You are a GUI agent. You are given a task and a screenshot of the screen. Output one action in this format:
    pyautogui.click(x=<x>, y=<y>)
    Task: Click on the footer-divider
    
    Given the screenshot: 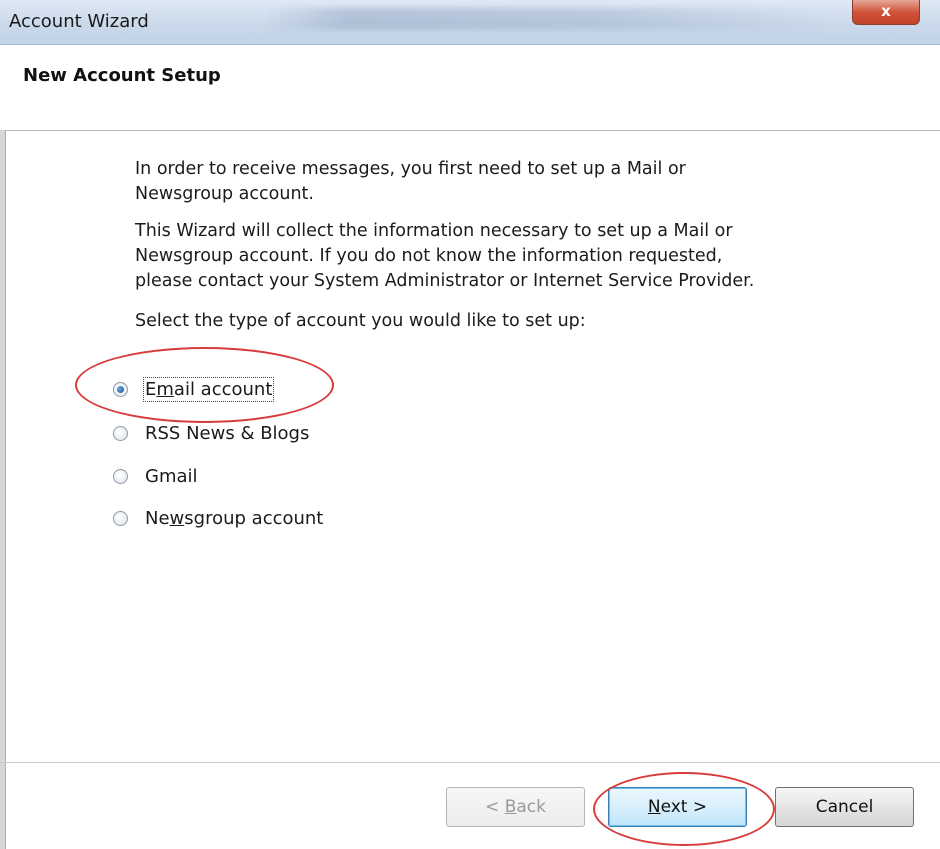 What is the action you would take?
    pyautogui.click(x=470, y=762)
    